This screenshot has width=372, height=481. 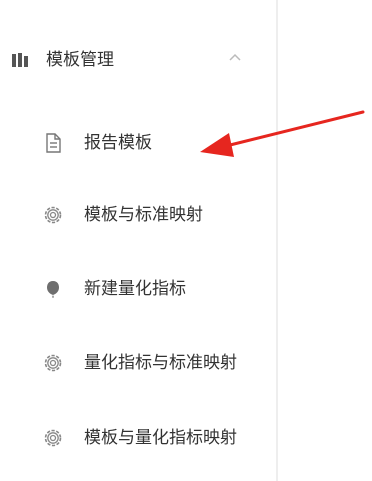 What do you see at coordinates (135, 289) in the screenshot?
I see `sidebar-item-label: 新建量化指标` at bounding box center [135, 289].